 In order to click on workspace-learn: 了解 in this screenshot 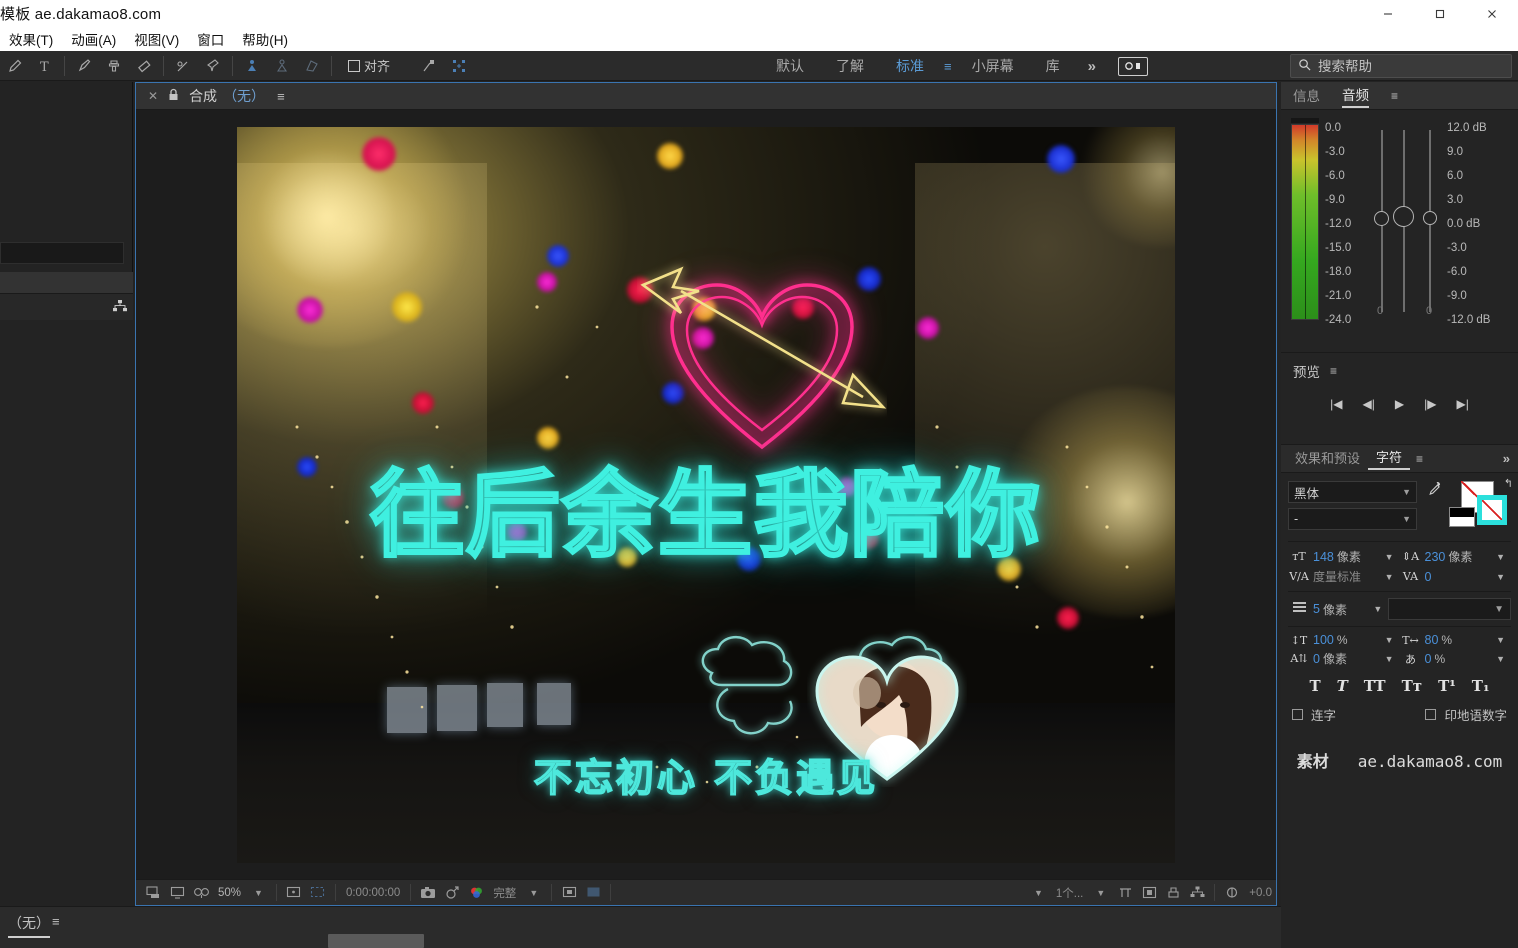, I will do `click(850, 66)`.